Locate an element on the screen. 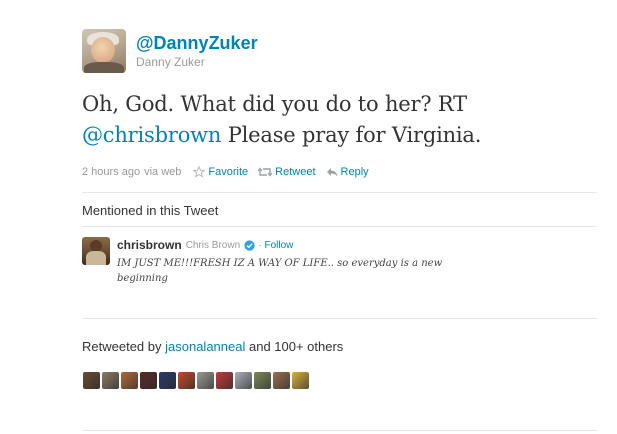 The width and height of the screenshot is (617, 434). retweeter-avatars is located at coordinates (197, 380).